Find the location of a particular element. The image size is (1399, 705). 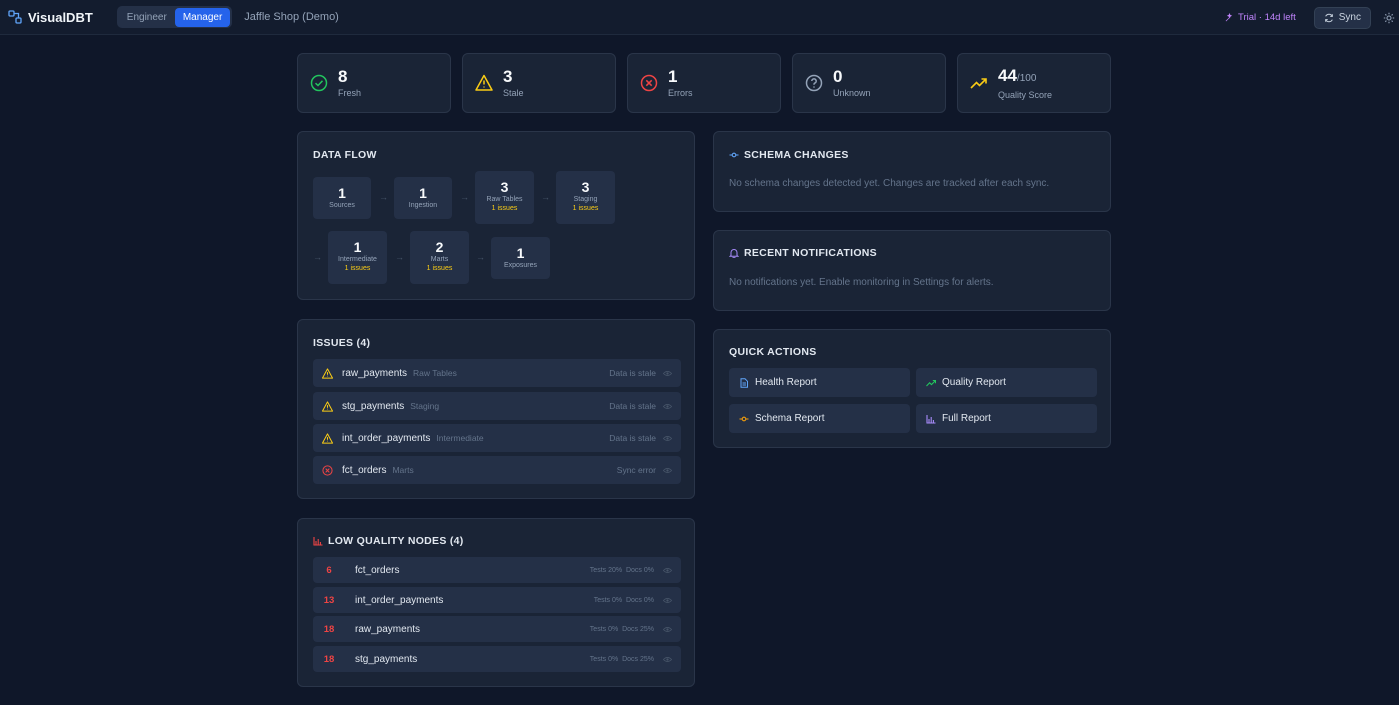

x-circle-icon is located at coordinates (649, 83).